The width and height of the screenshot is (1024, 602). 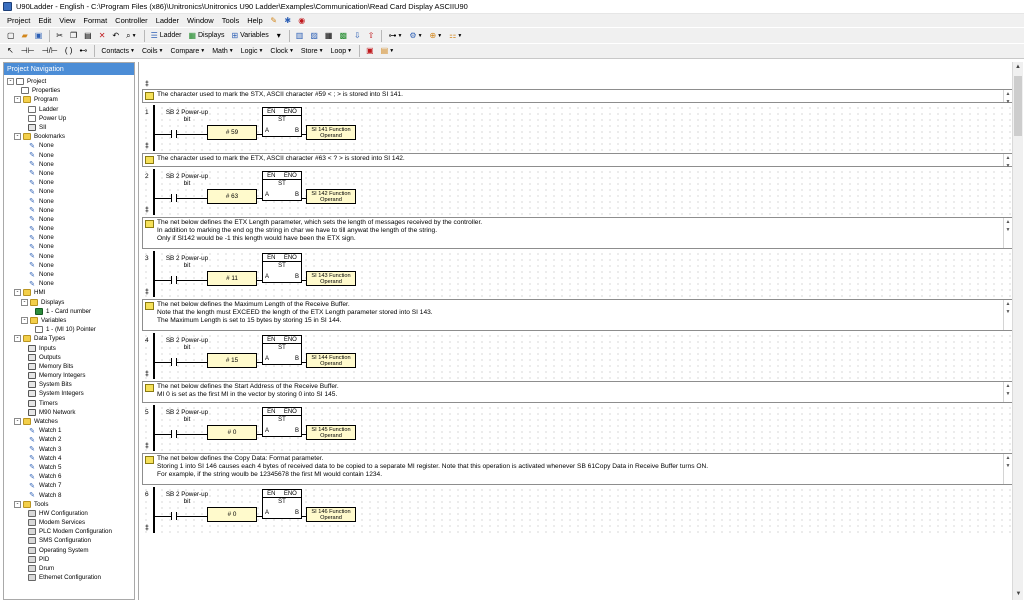 I want to click on tree-item: Memory Bits, so click(x=69, y=366).